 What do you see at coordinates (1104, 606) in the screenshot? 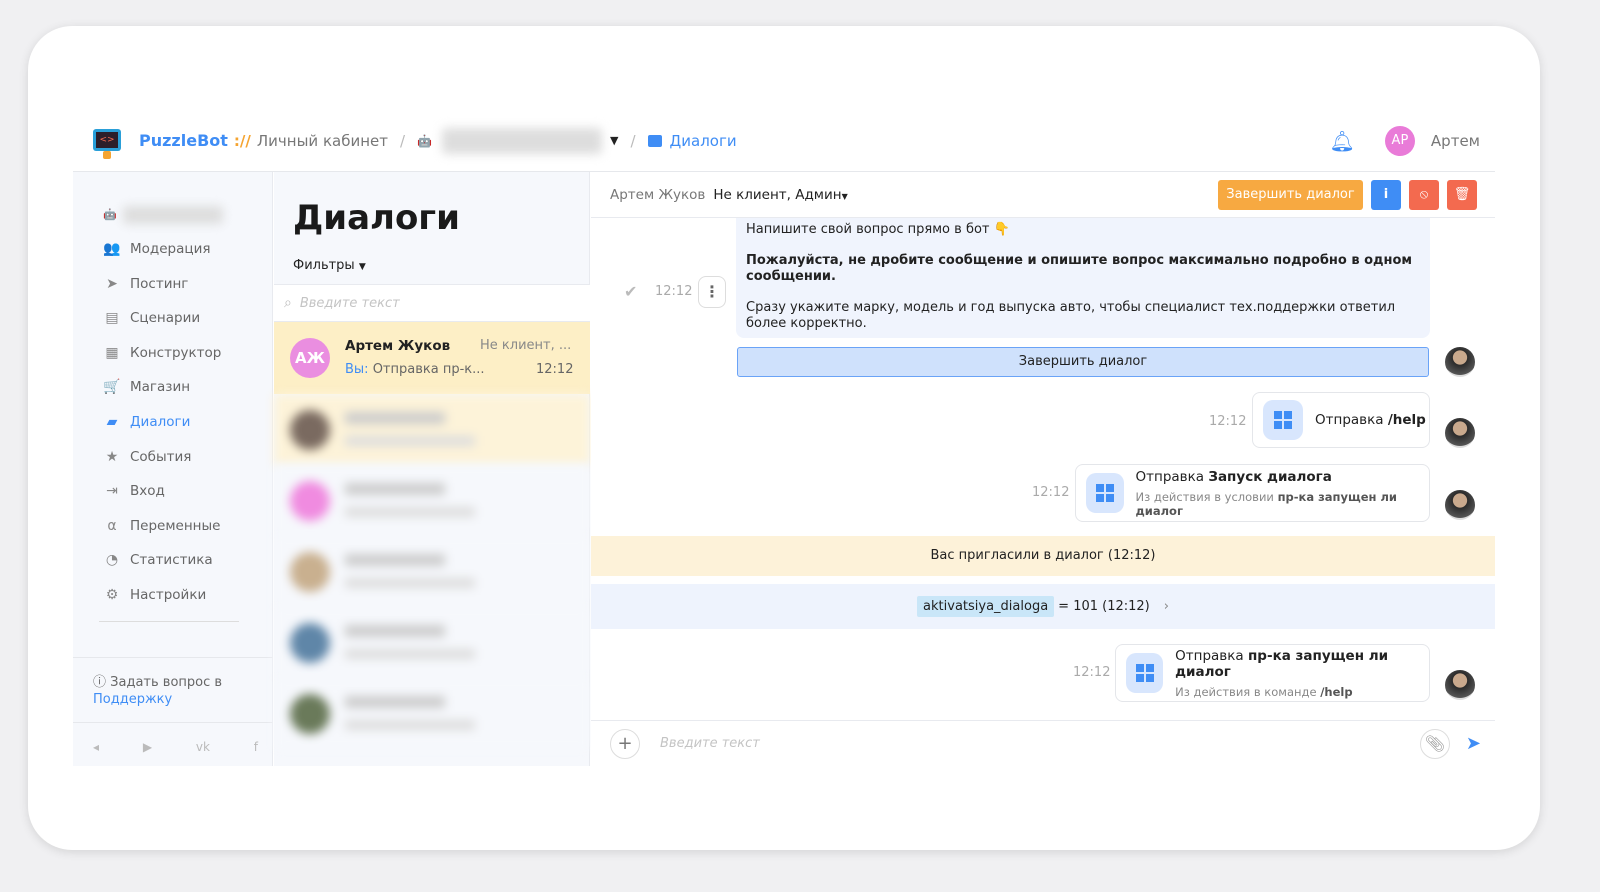
I see `variable-value: = 101 (12:12)` at bounding box center [1104, 606].